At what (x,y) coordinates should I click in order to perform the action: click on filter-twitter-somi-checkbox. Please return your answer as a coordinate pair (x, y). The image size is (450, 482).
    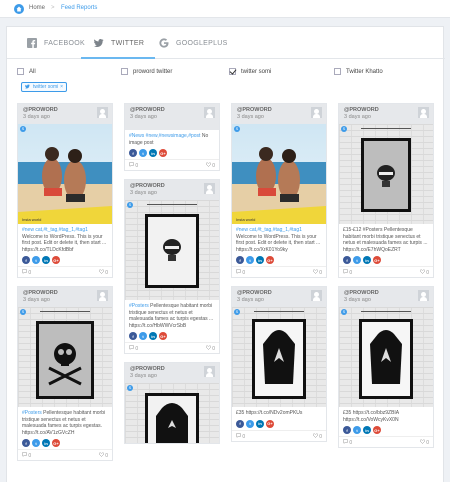
    Looking at the image, I should click on (232, 71).